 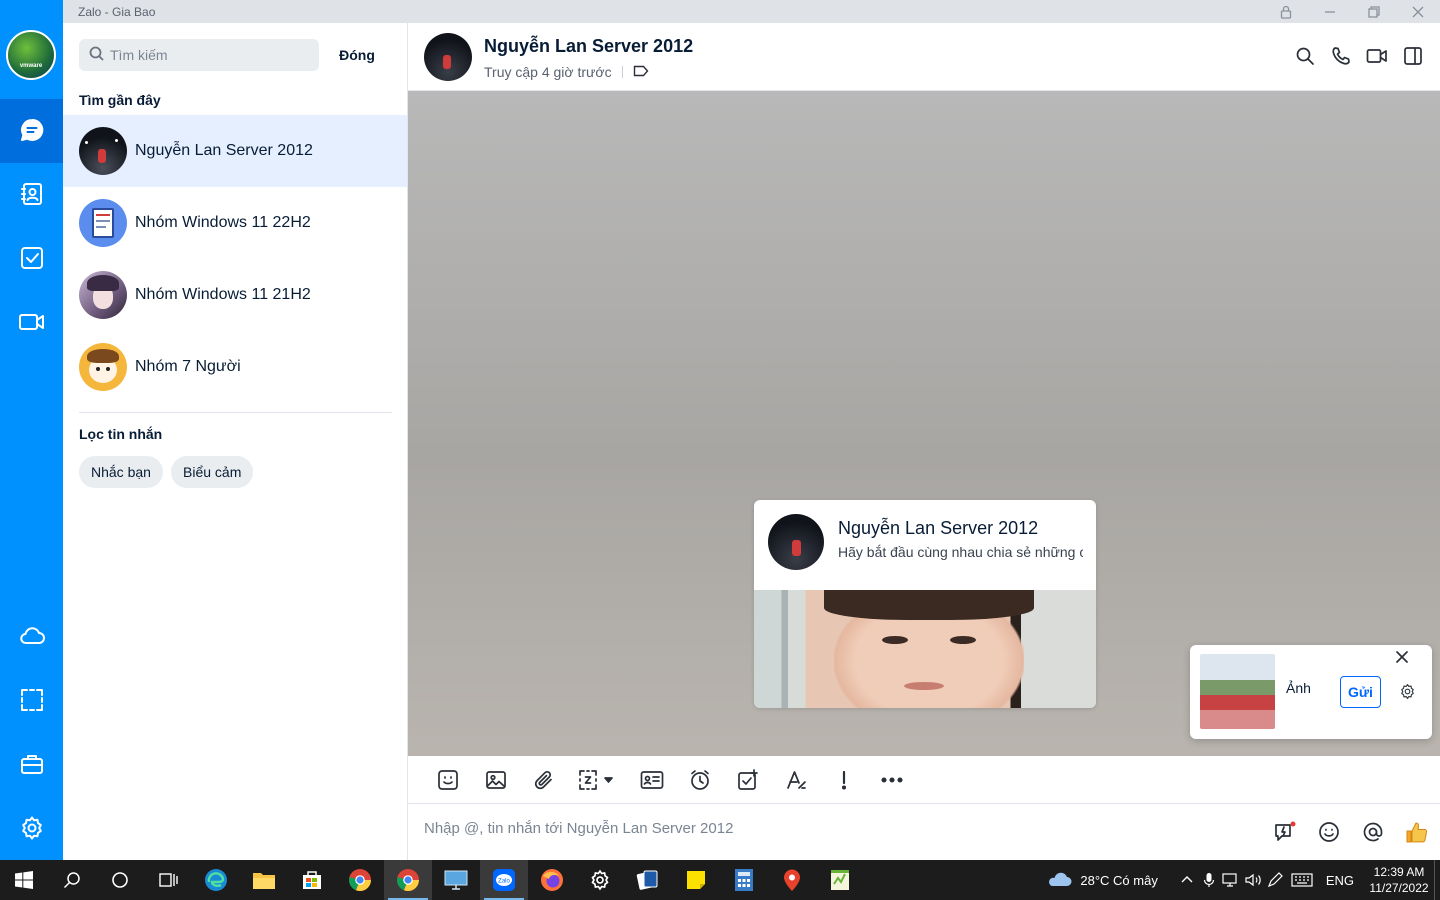 What do you see at coordinates (796, 542) in the screenshot?
I see `intro-avatar` at bounding box center [796, 542].